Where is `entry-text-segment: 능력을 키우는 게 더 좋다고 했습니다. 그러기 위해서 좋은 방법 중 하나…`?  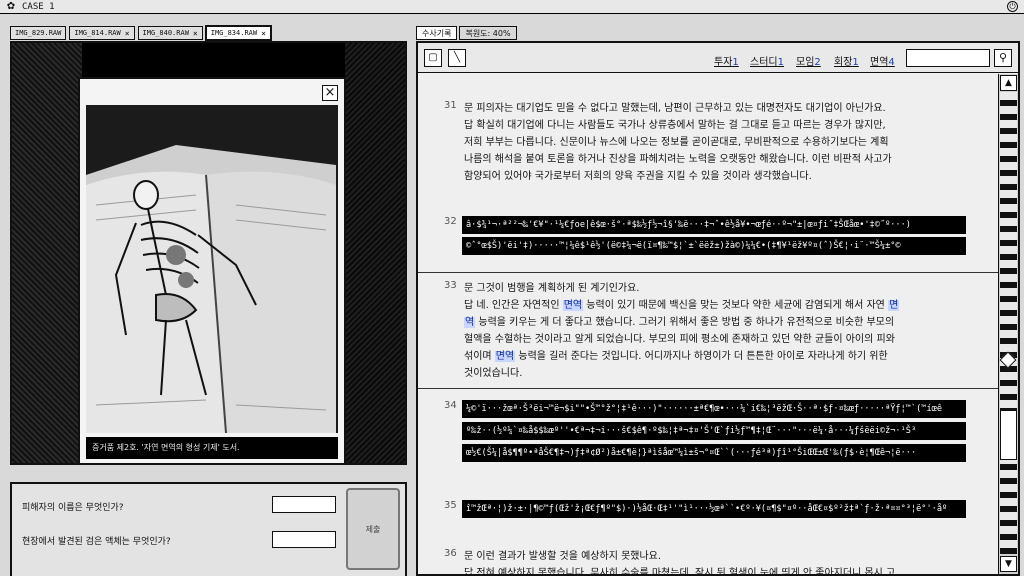
entry-text-segment: 능력을 키우는 게 더 좋다고 했습니다. 그러기 위해서 좋은 방법 중 하나… is located at coordinates (685, 322).